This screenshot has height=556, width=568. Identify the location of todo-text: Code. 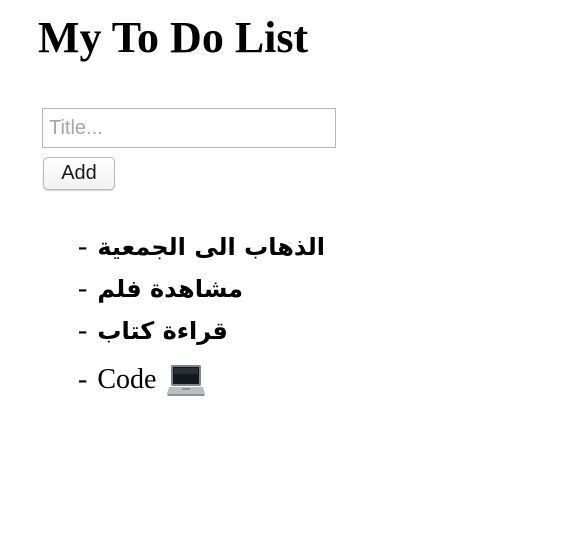
(127, 379).